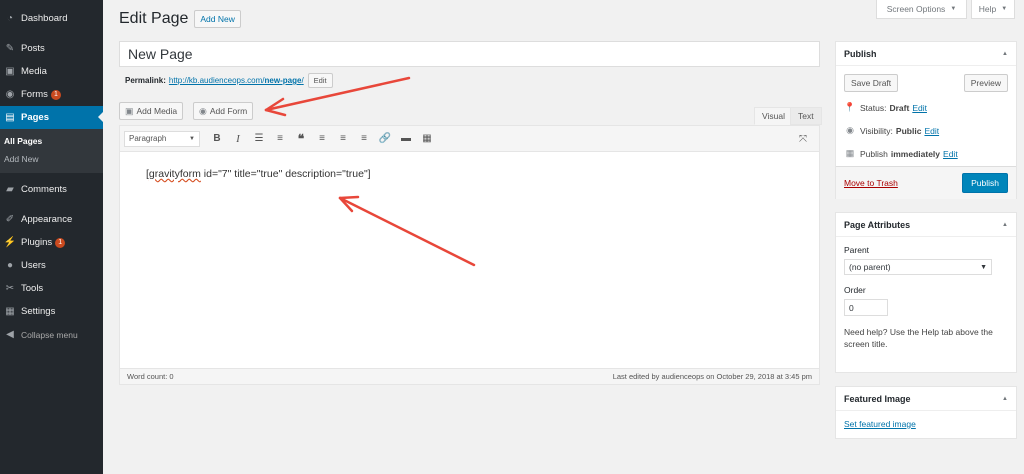  Describe the element at coordinates (921, 9) in the screenshot. I see `screen-options-button: Screen Options ▼` at that location.